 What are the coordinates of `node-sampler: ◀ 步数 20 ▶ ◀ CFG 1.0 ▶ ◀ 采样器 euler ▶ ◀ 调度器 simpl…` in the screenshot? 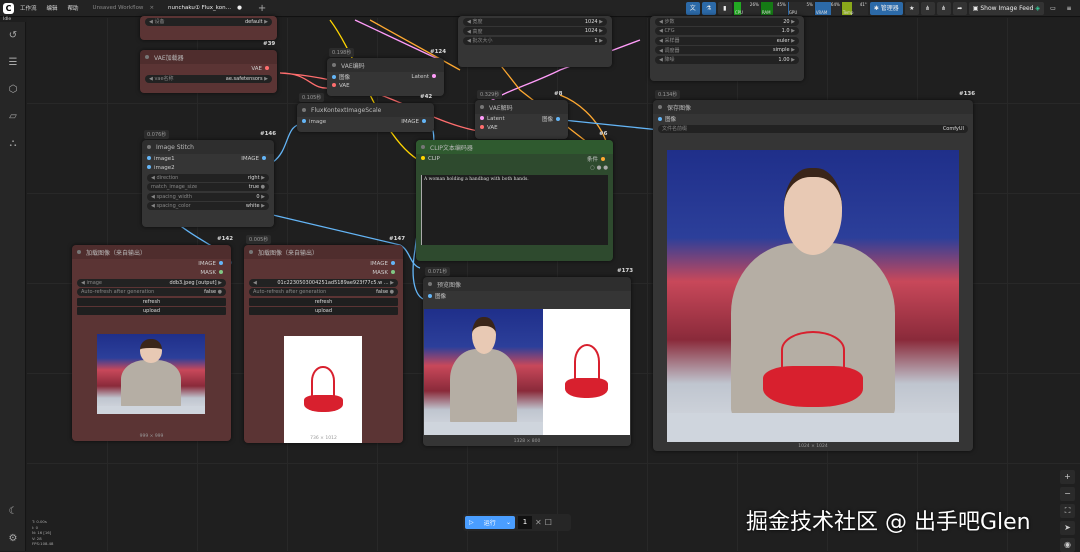 It's located at (727, 48).